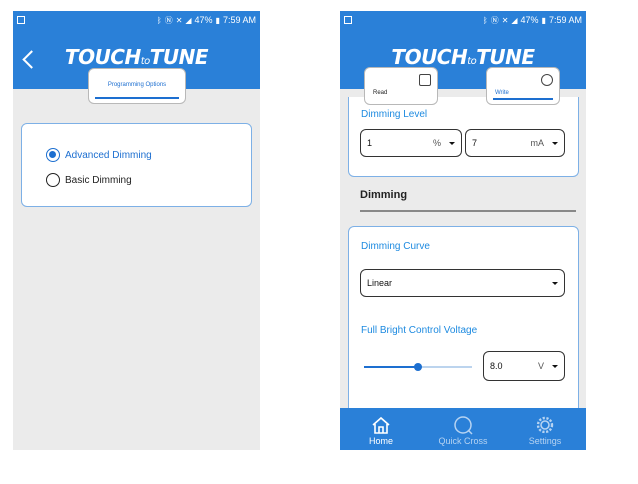 The height and width of the screenshot is (484, 638). Describe the element at coordinates (380, 441) in the screenshot. I see `nav-home-label: Home` at that location.